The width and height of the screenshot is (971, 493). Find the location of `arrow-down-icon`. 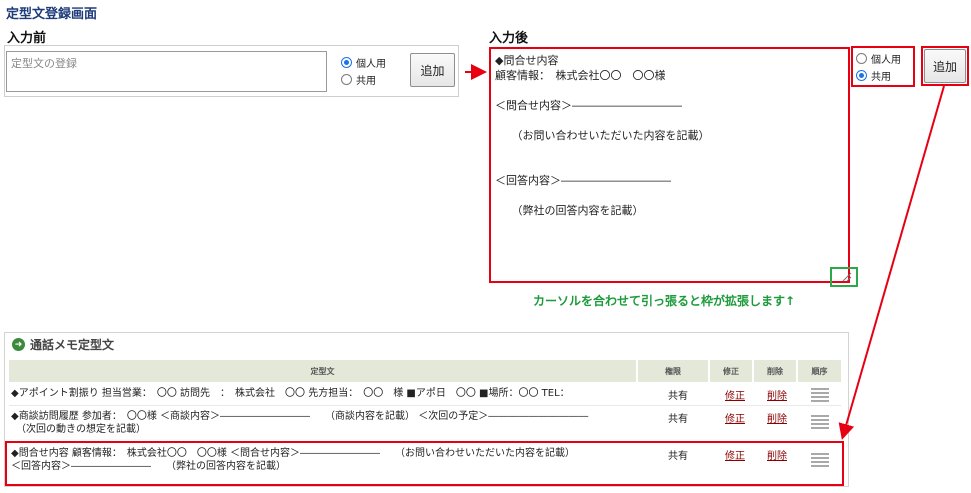

arrow-down-icon is located at coordinates (891, 262).